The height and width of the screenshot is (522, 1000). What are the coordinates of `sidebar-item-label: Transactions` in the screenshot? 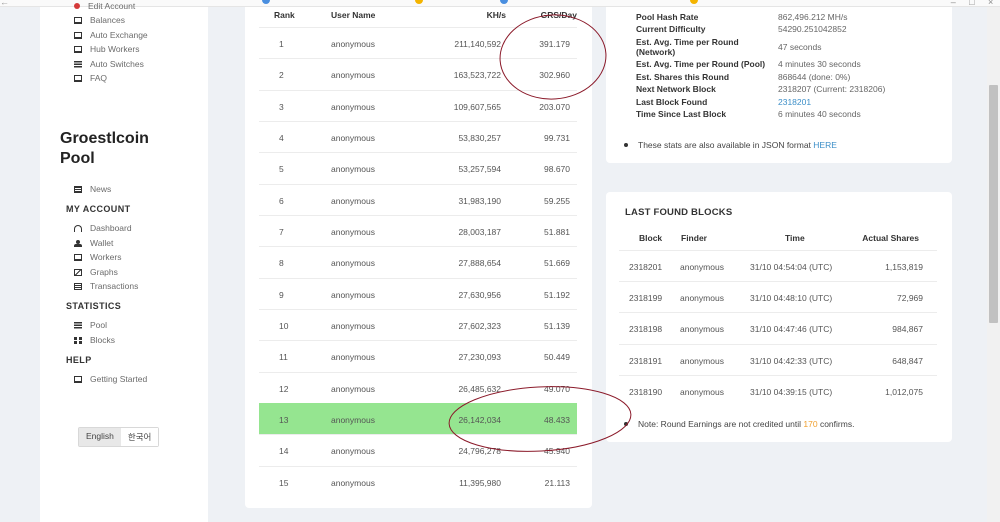 It's located at (114, 286).